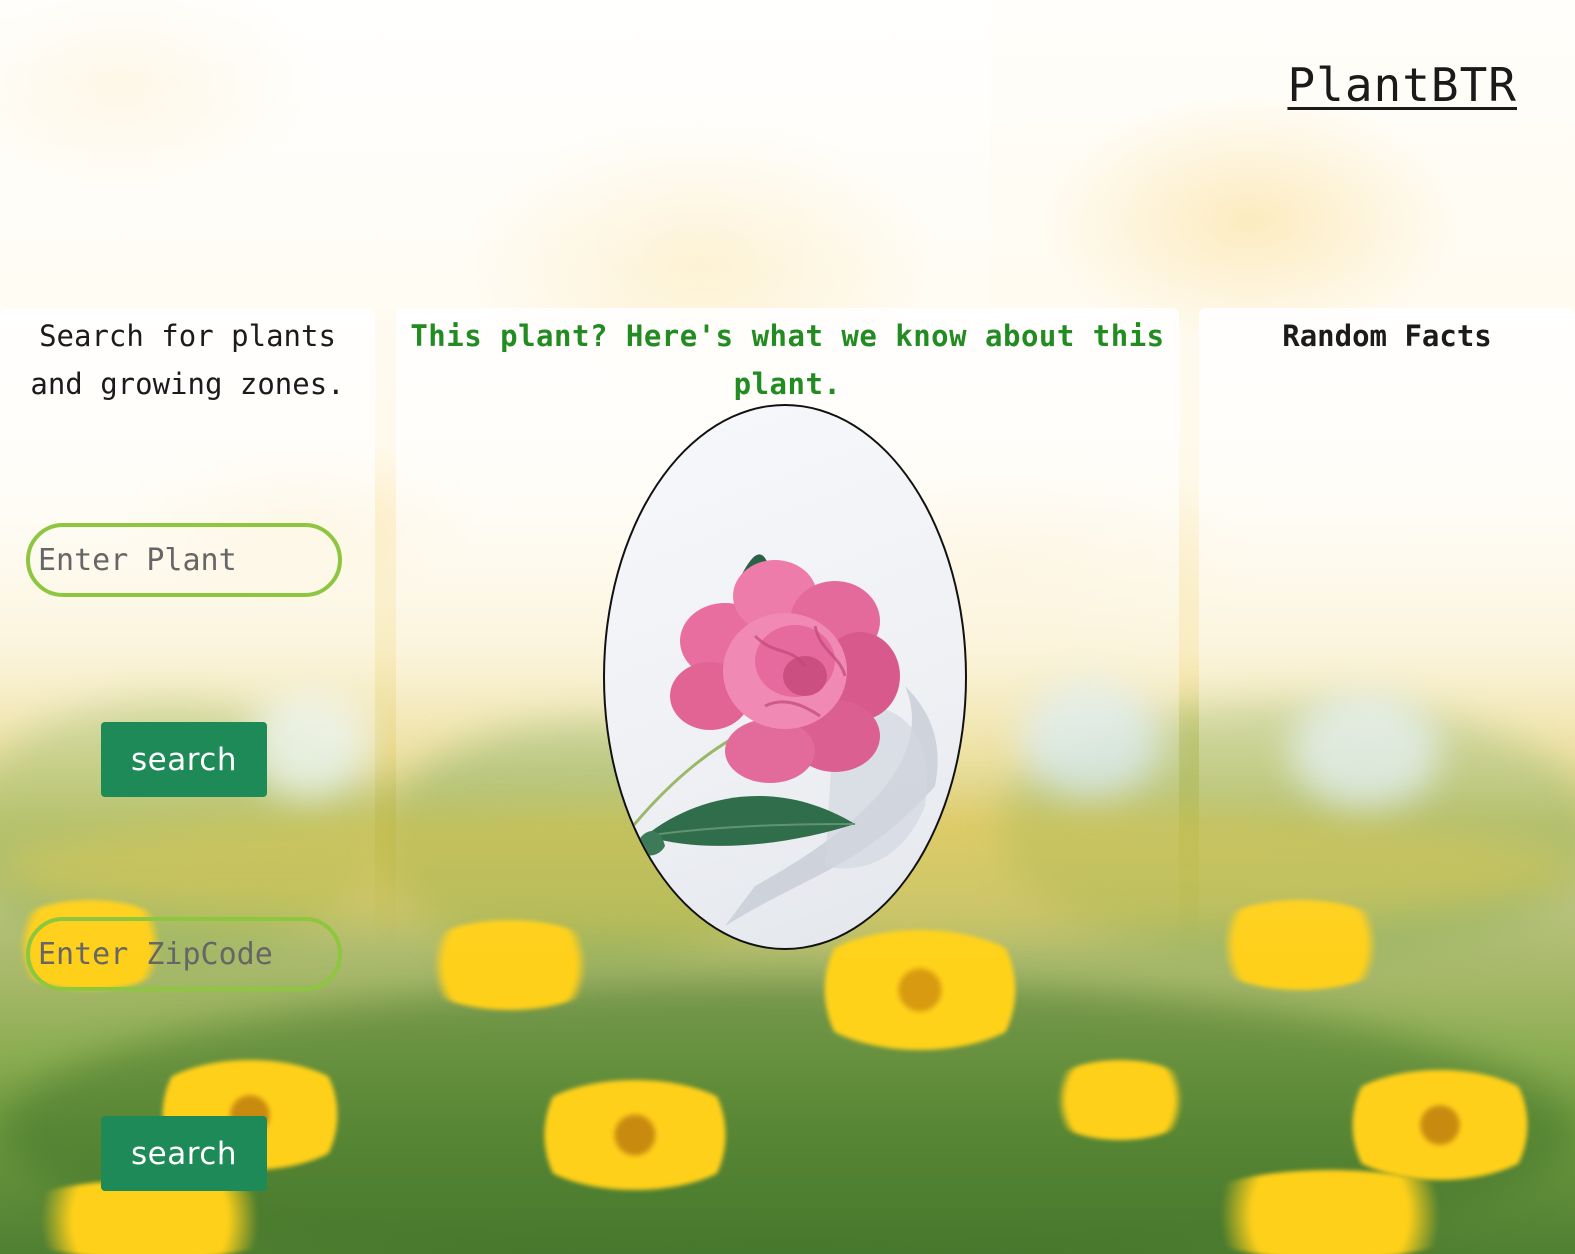 The width and height of the screenshot is (1575, 1254). What do you see at coordinates (187, 360) in the screenshot?
I see `search-panel-heading: Search for plants and growing zones.` at bounding box center [187, 360].